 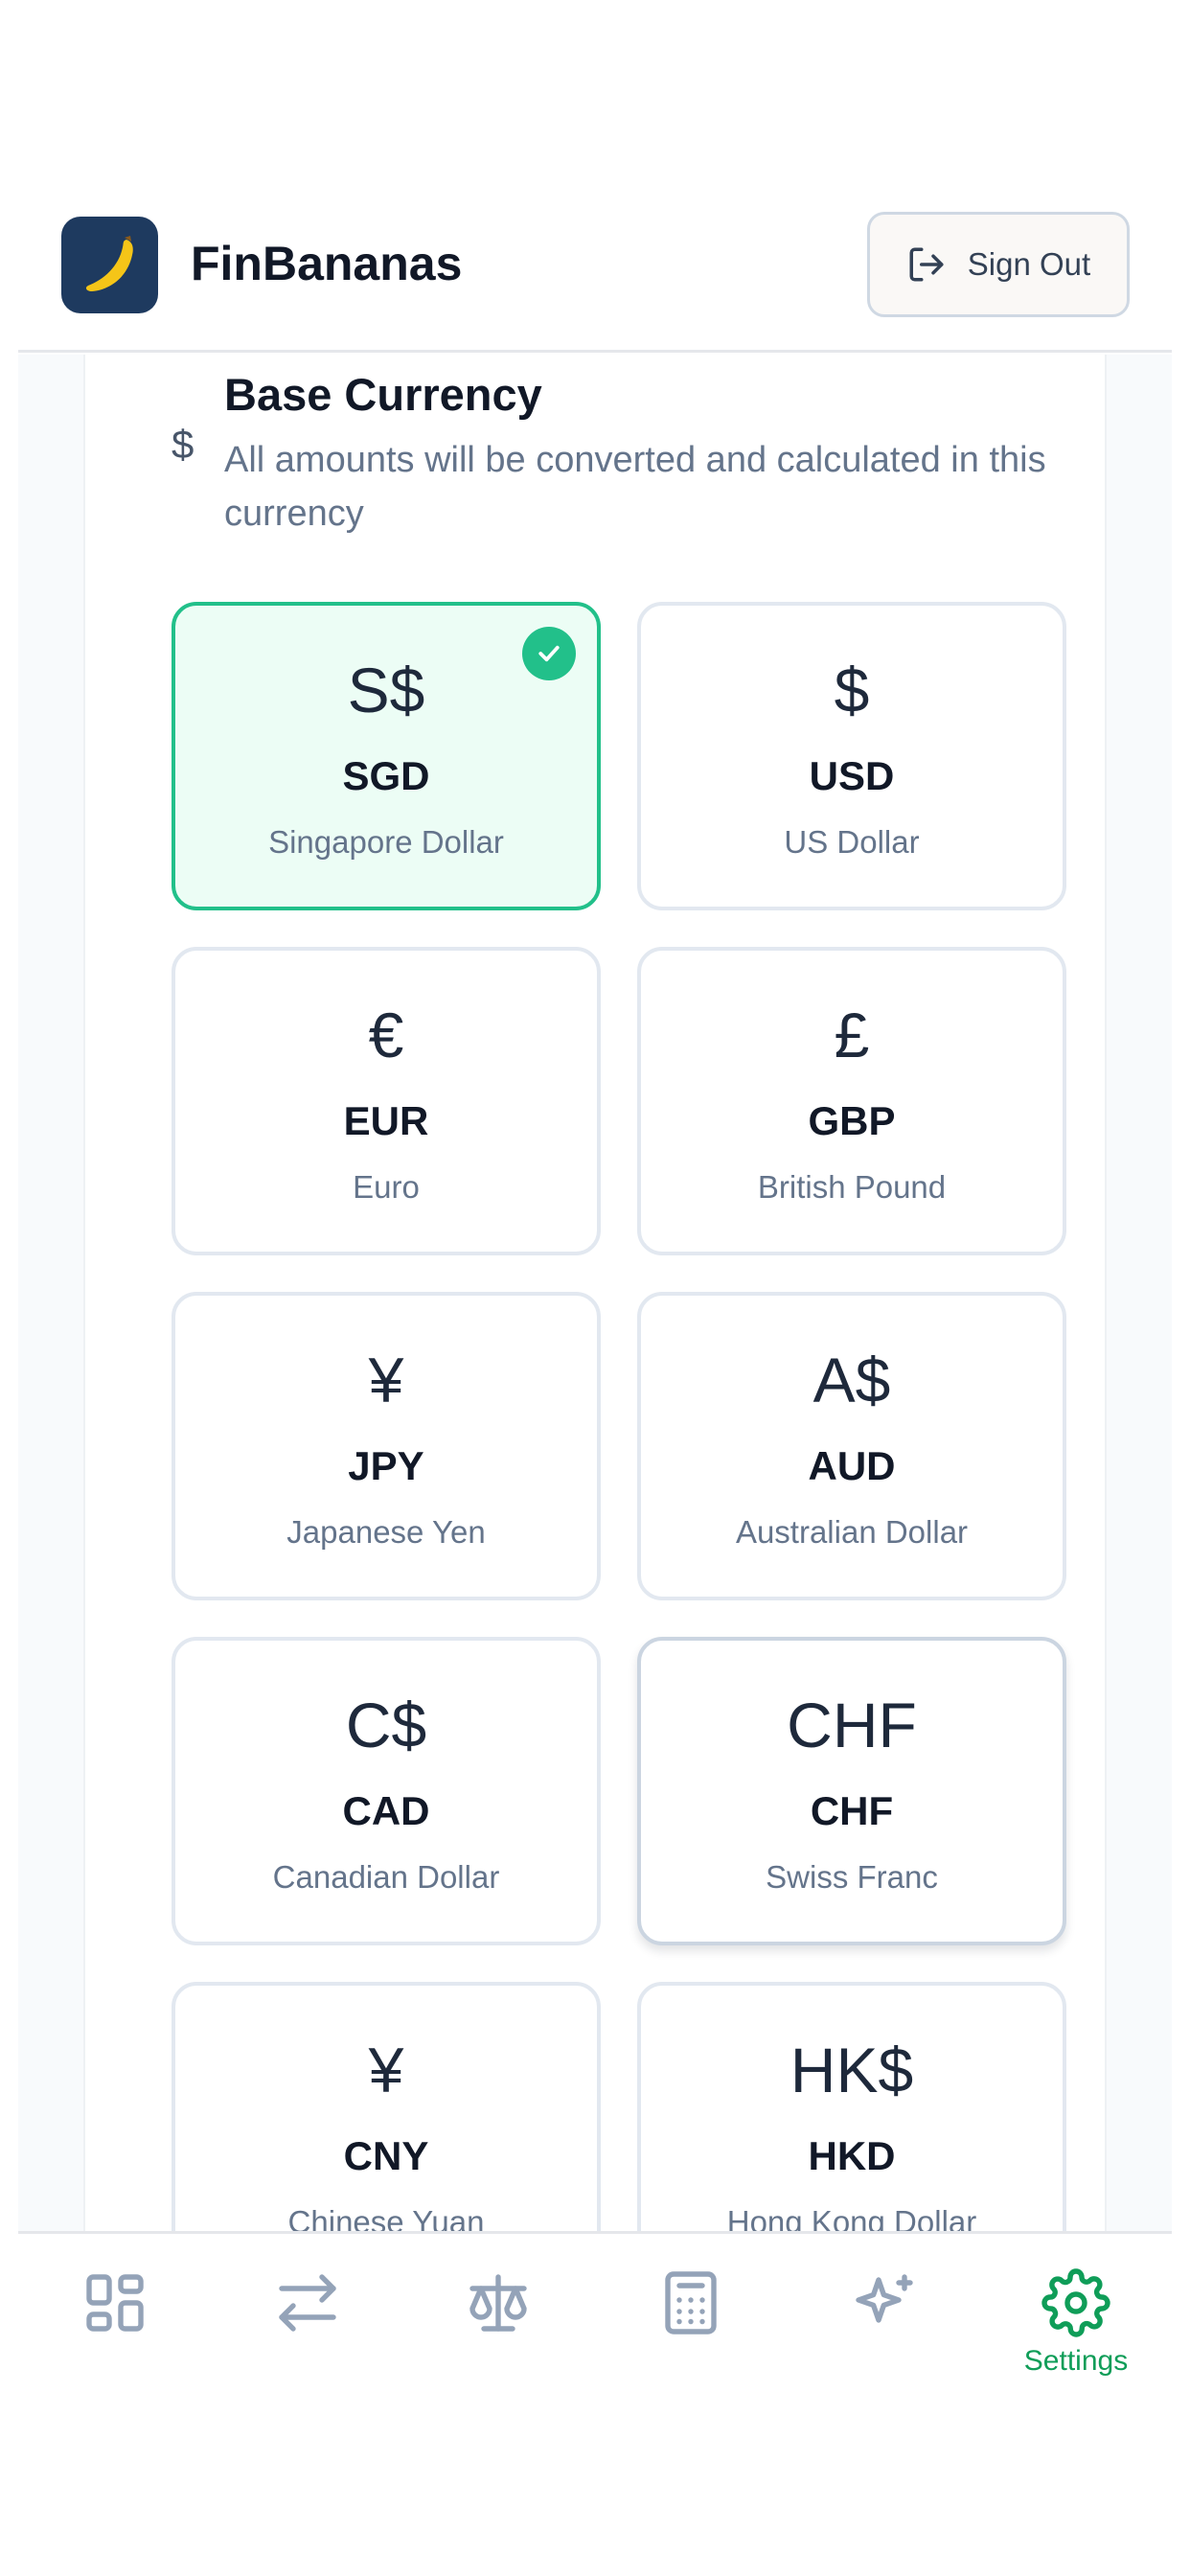 What do you see at coordinates (183, 444) in the screenshot?
I see `dollar-icon: $` at bounding box center [183, 444].